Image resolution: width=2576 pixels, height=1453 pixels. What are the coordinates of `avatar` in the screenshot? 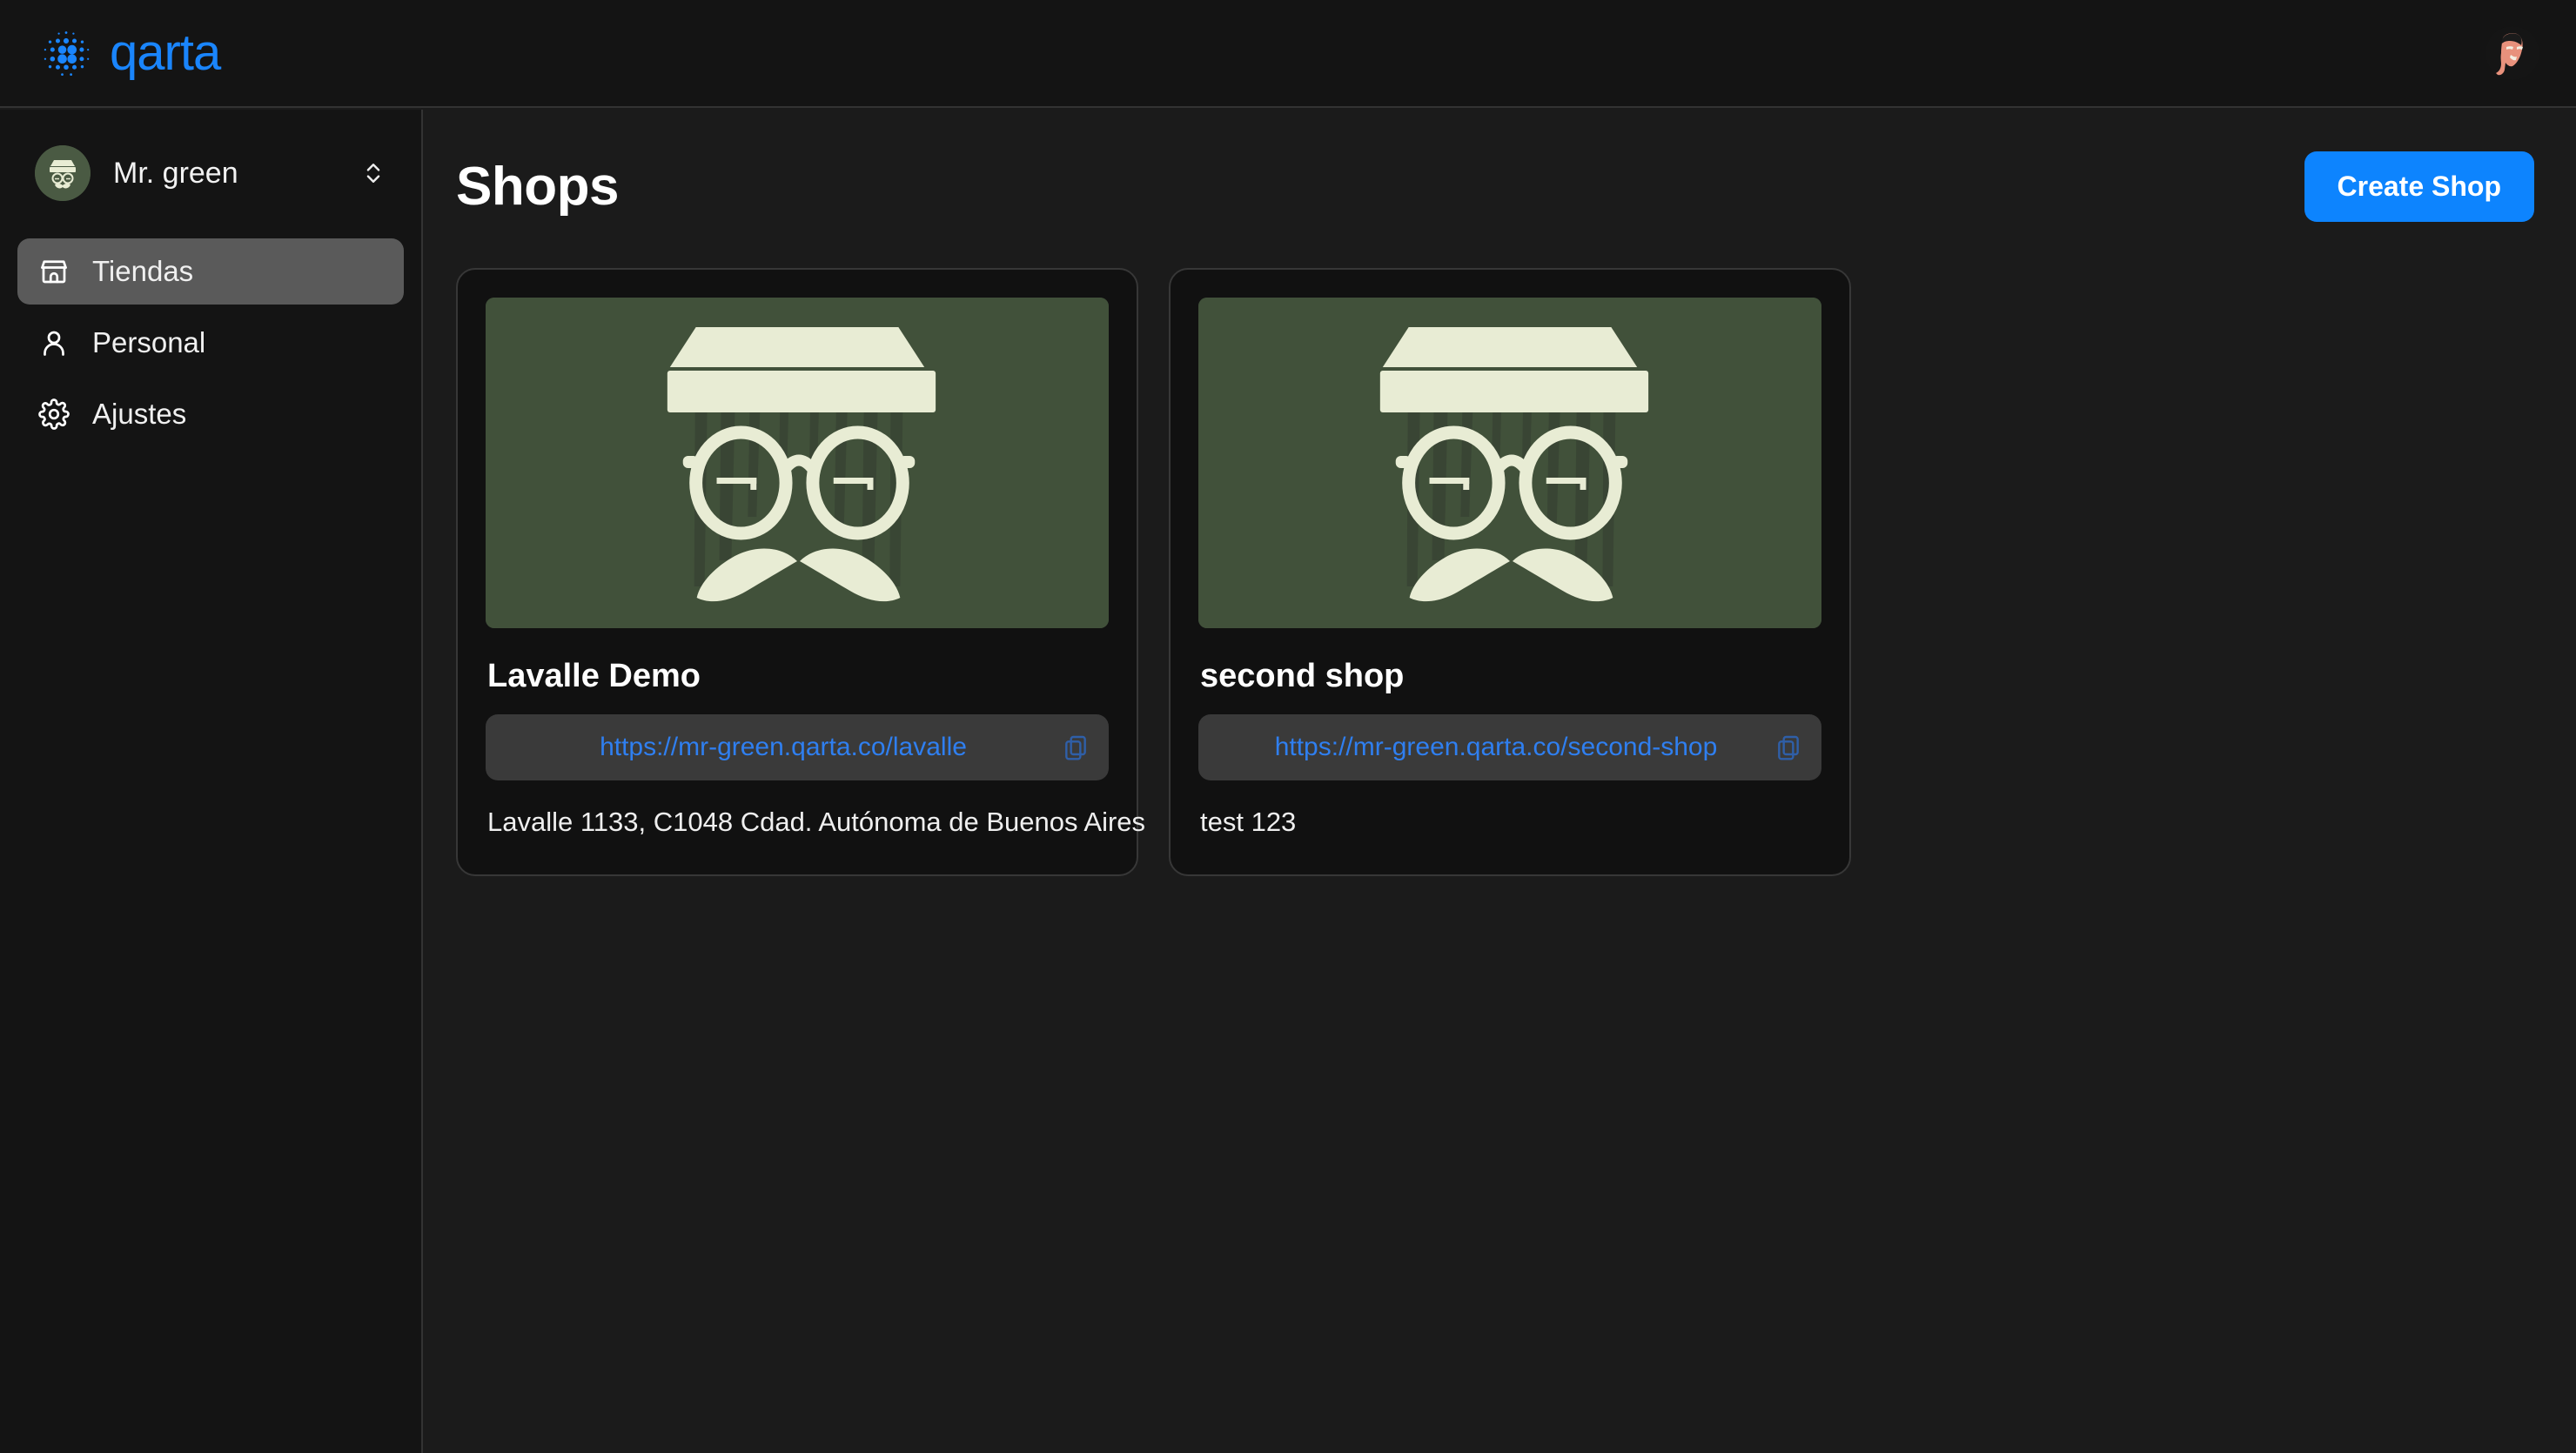 It's located at (2512, 53).